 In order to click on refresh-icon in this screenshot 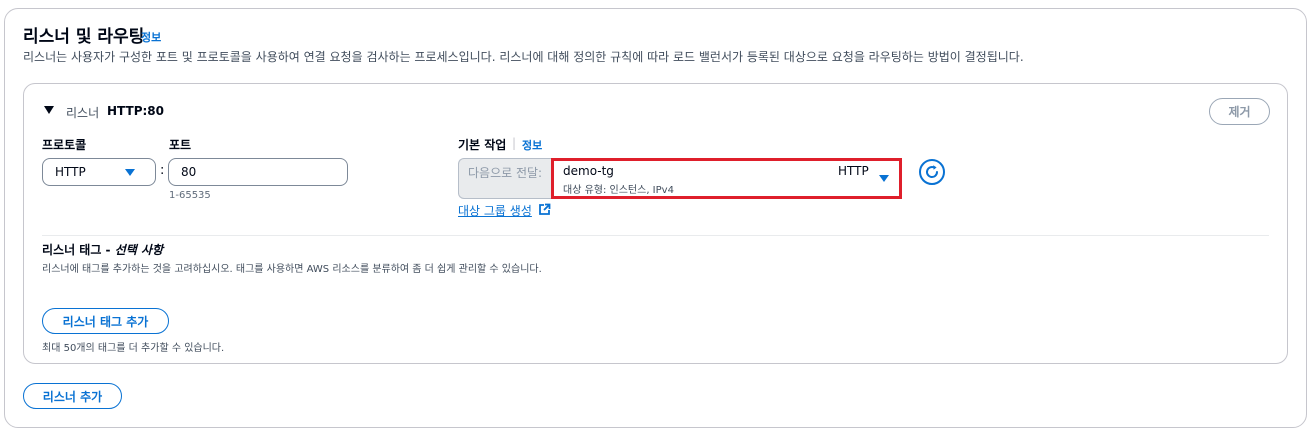, I will do `click(932, 171)`.